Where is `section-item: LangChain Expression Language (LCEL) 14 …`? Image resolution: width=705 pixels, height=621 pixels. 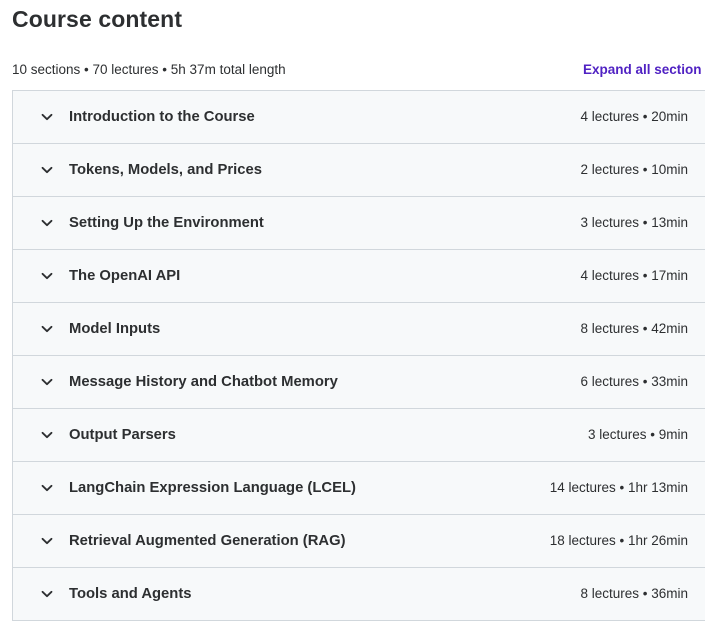
section-item: LangChain Expression Language (LCEL) 14 … is located at coordinates (359, 488).